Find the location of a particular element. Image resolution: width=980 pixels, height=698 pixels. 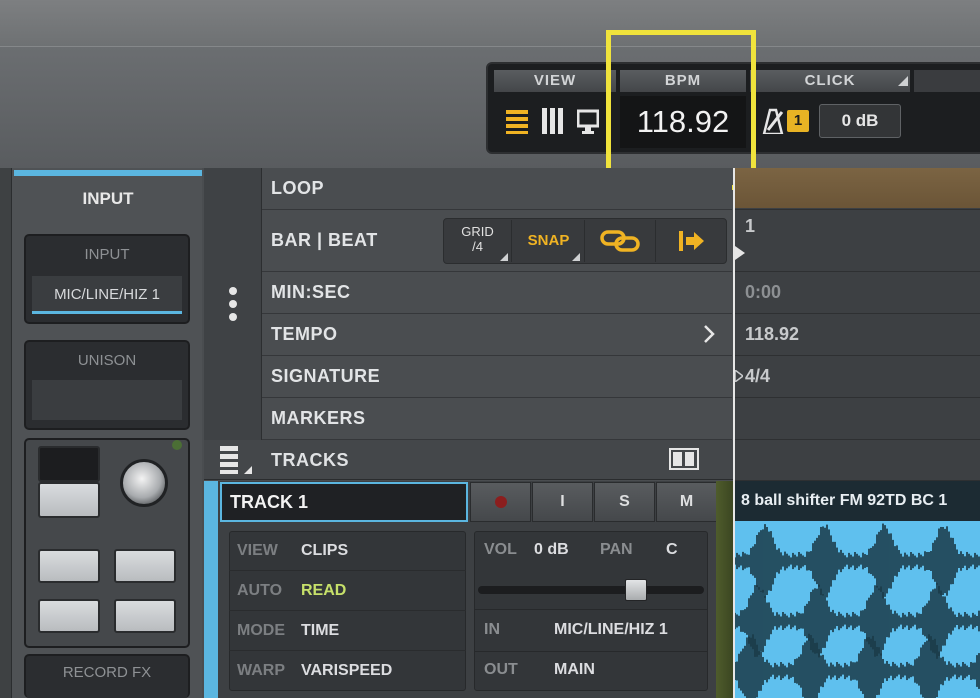

pan-value: C is located at coordinates (672, 550).